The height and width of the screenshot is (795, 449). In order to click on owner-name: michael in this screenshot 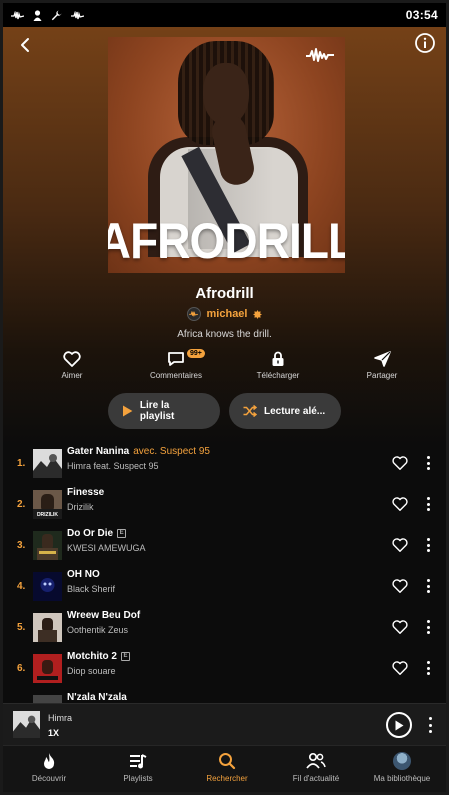, I will do `click(227, 314)`.